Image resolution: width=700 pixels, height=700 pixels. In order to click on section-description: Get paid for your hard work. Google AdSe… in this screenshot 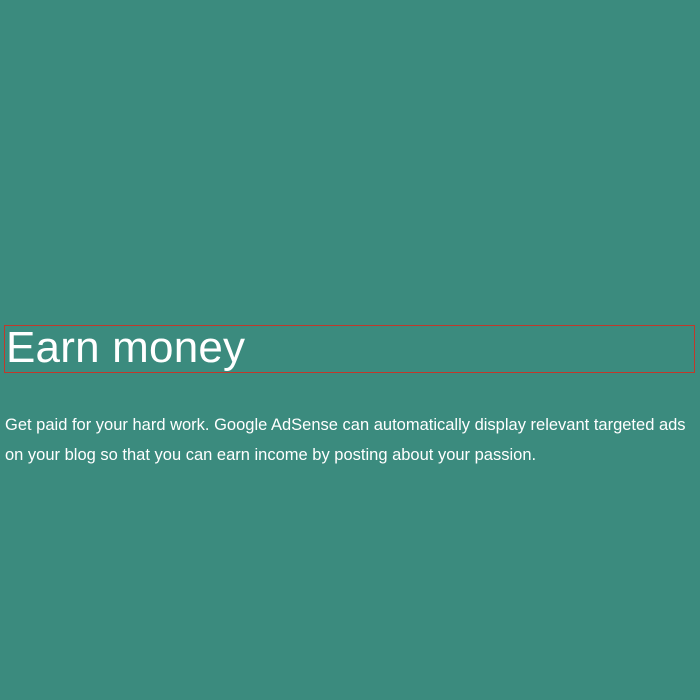, I will do `click(345, 440)`.